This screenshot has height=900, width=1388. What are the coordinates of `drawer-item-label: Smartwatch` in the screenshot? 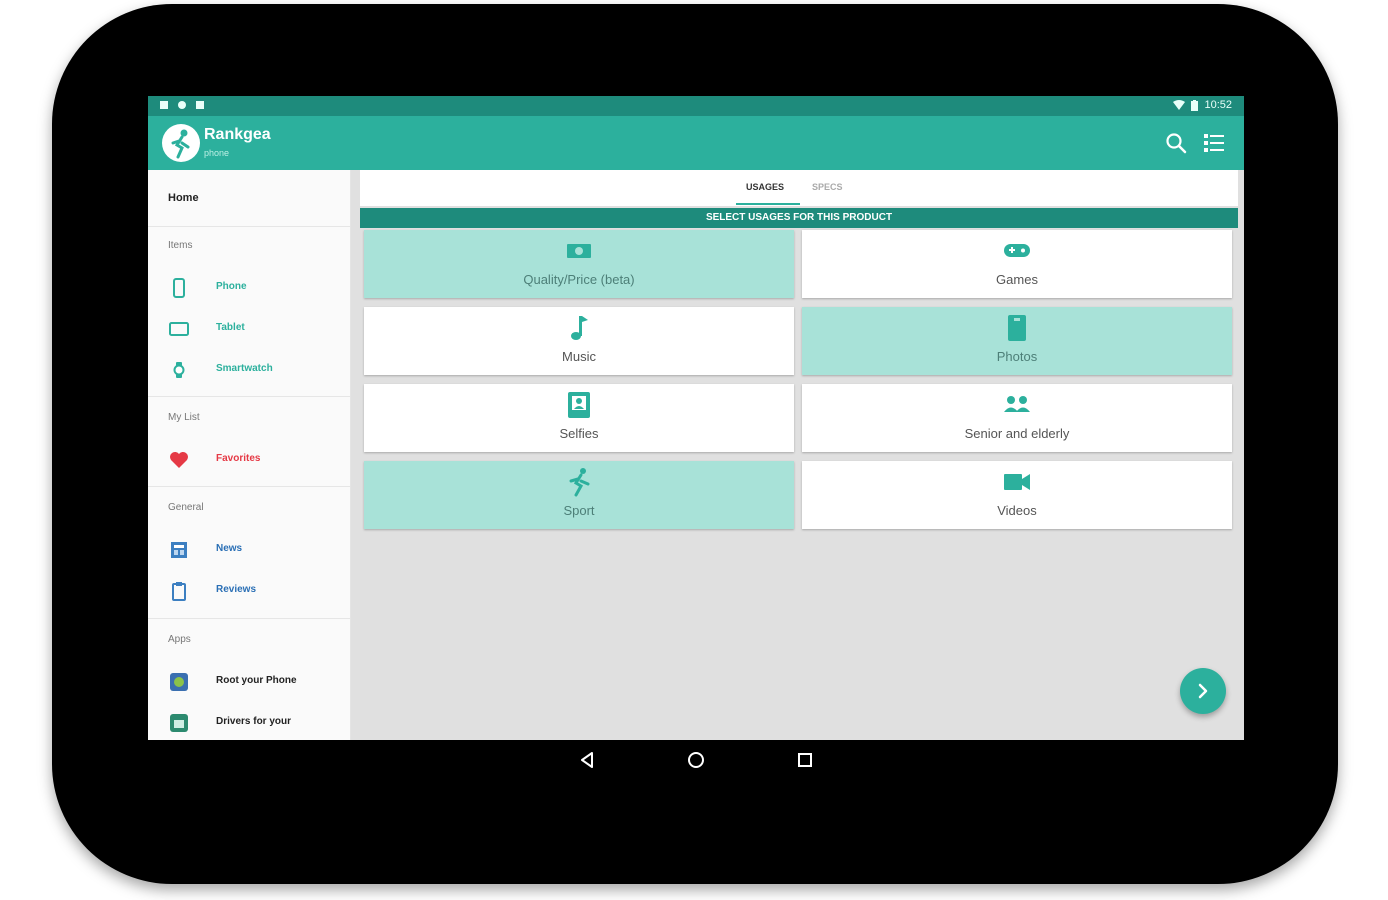 It's located at (244, 368).